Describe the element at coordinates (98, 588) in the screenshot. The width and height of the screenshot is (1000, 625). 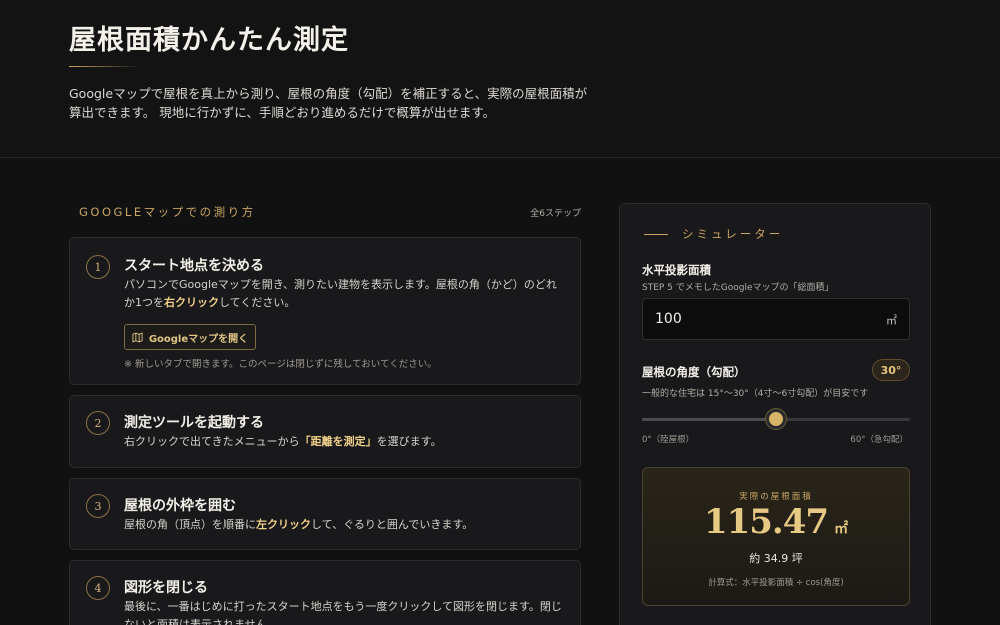
I see `step-number: 4` at that location.